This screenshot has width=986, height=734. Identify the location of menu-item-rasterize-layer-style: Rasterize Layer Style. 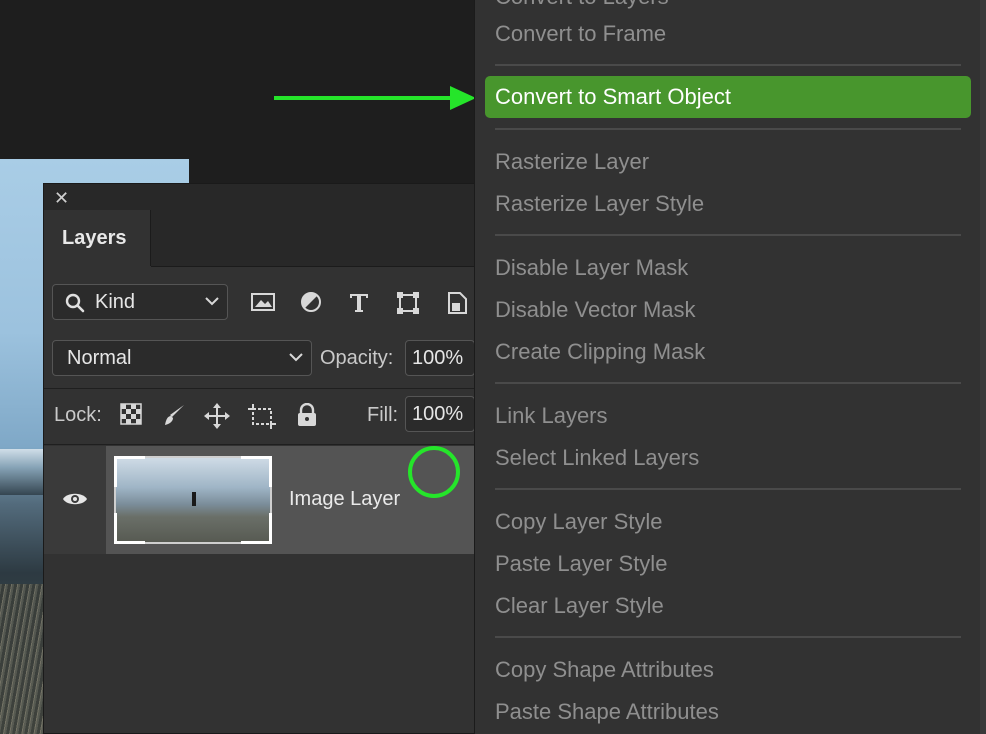
(599, 204).